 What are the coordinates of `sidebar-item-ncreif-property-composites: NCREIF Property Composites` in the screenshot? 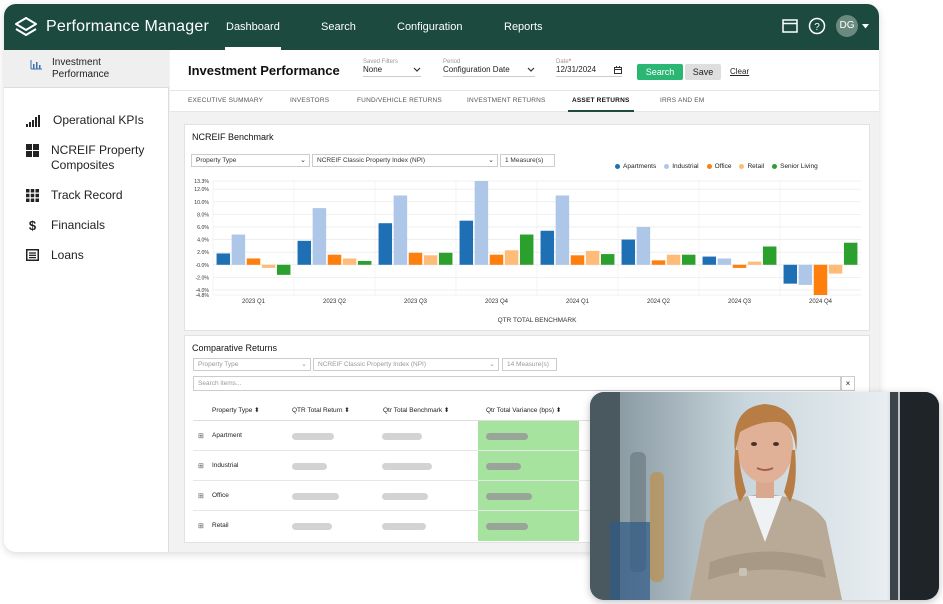 It's located at (93, 158).